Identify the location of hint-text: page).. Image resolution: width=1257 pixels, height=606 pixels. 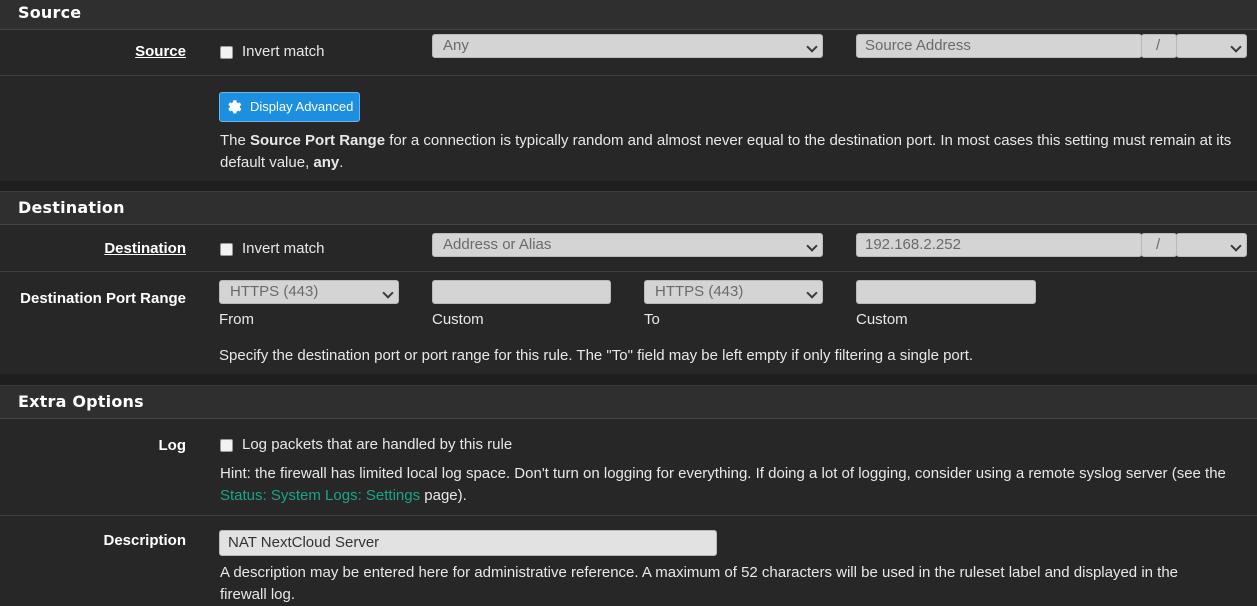
(443, 495).